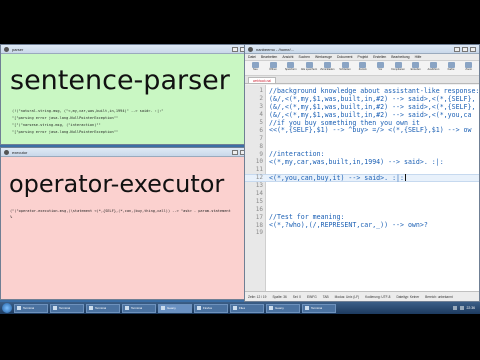 Image resolution: width=480 pixels, height=360 pixels. What do you see at coordinates (7, 308) in the screenshot?
I see `start-menu-button` at bounding box center [7, 308].